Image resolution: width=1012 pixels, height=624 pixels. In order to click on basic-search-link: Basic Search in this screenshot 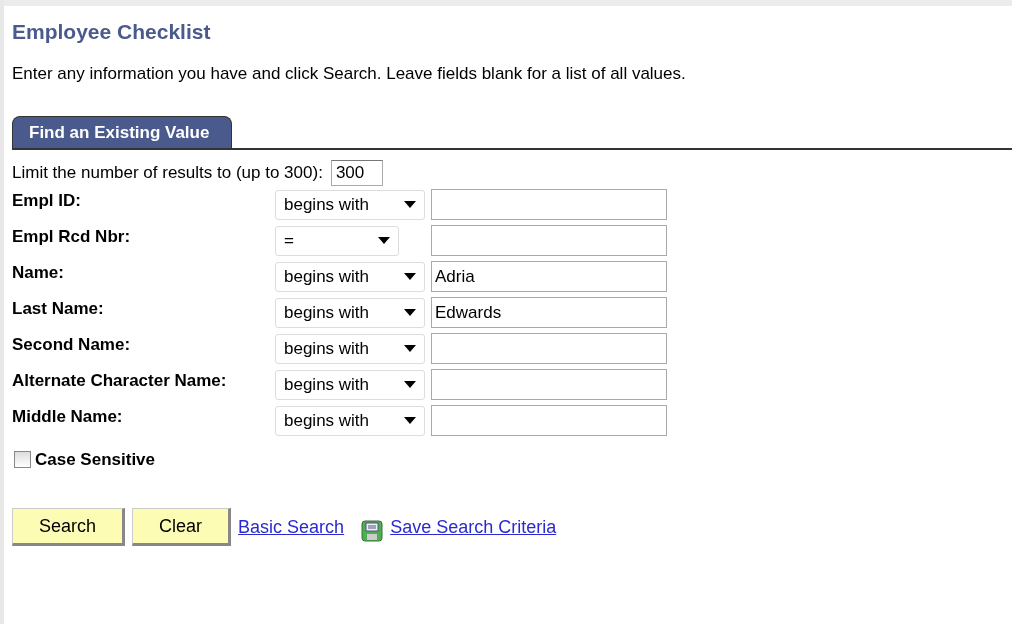, I will do `click(291, 527)`.